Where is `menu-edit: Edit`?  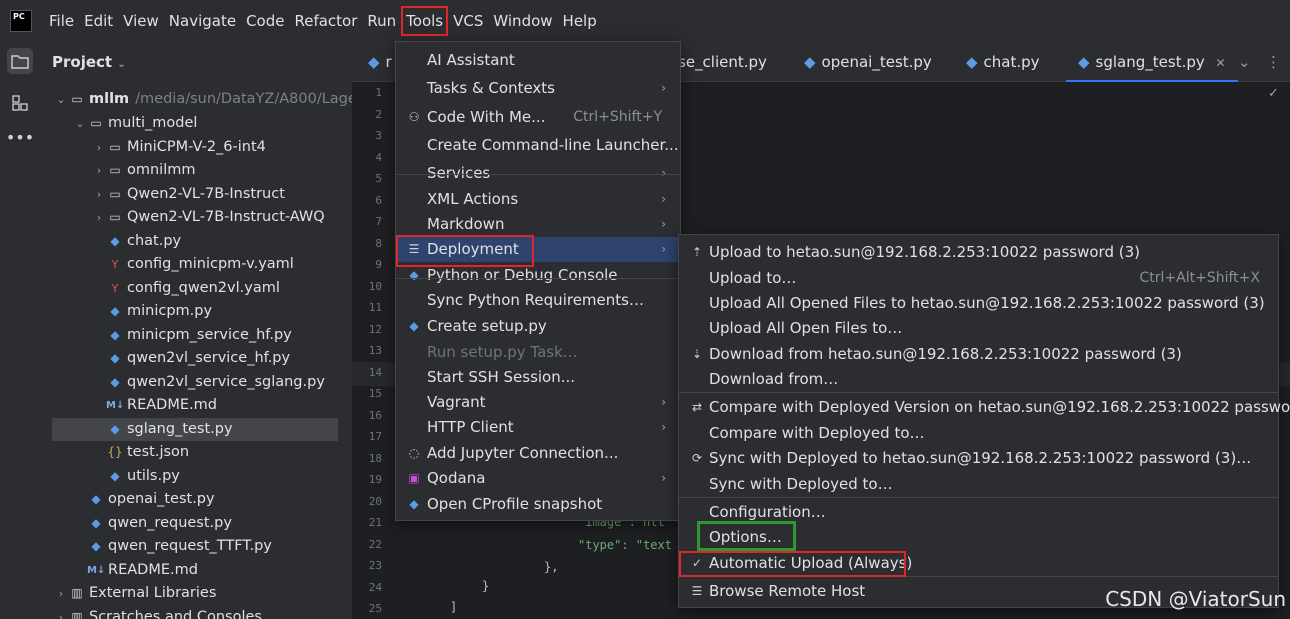 menu-edit: Edit is located at coordinates (98, 21).